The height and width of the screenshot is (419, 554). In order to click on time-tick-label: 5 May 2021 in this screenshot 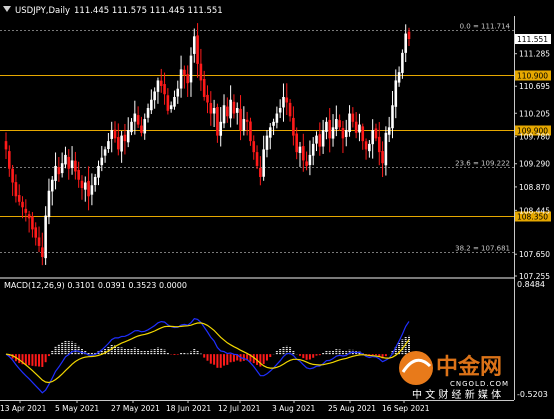, I will do `click(77, 408)`.